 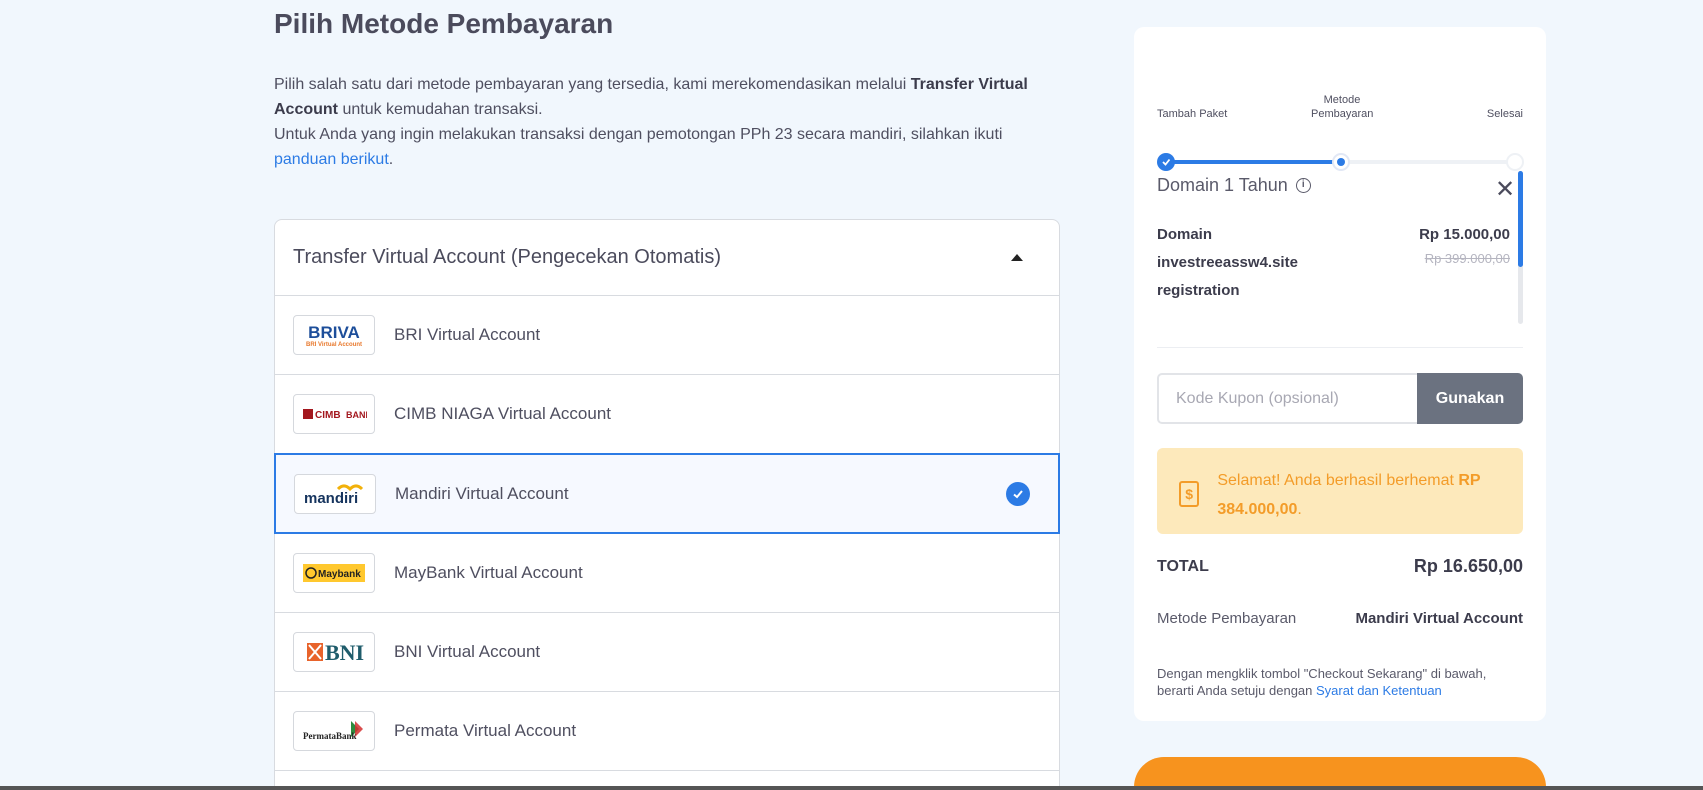 I want to click on total-label: TOTAL, so click(x=1183, y=566).